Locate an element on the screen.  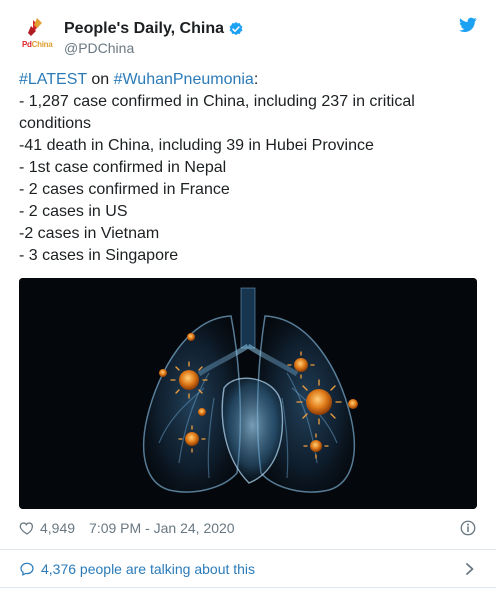
account-names: People's Daily, China @PDChina is located at coordinates (154, 38).